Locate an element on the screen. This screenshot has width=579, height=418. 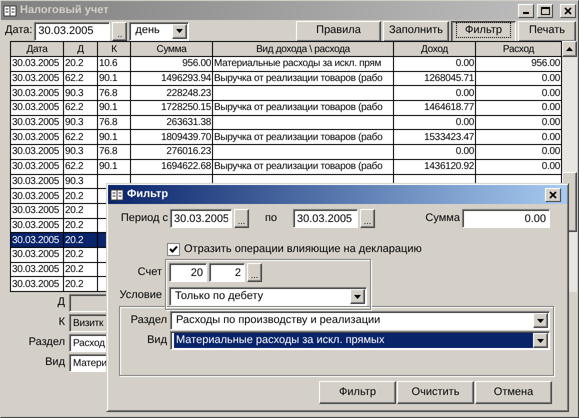
date-label: Дата: is located at coordinates (18, 31).